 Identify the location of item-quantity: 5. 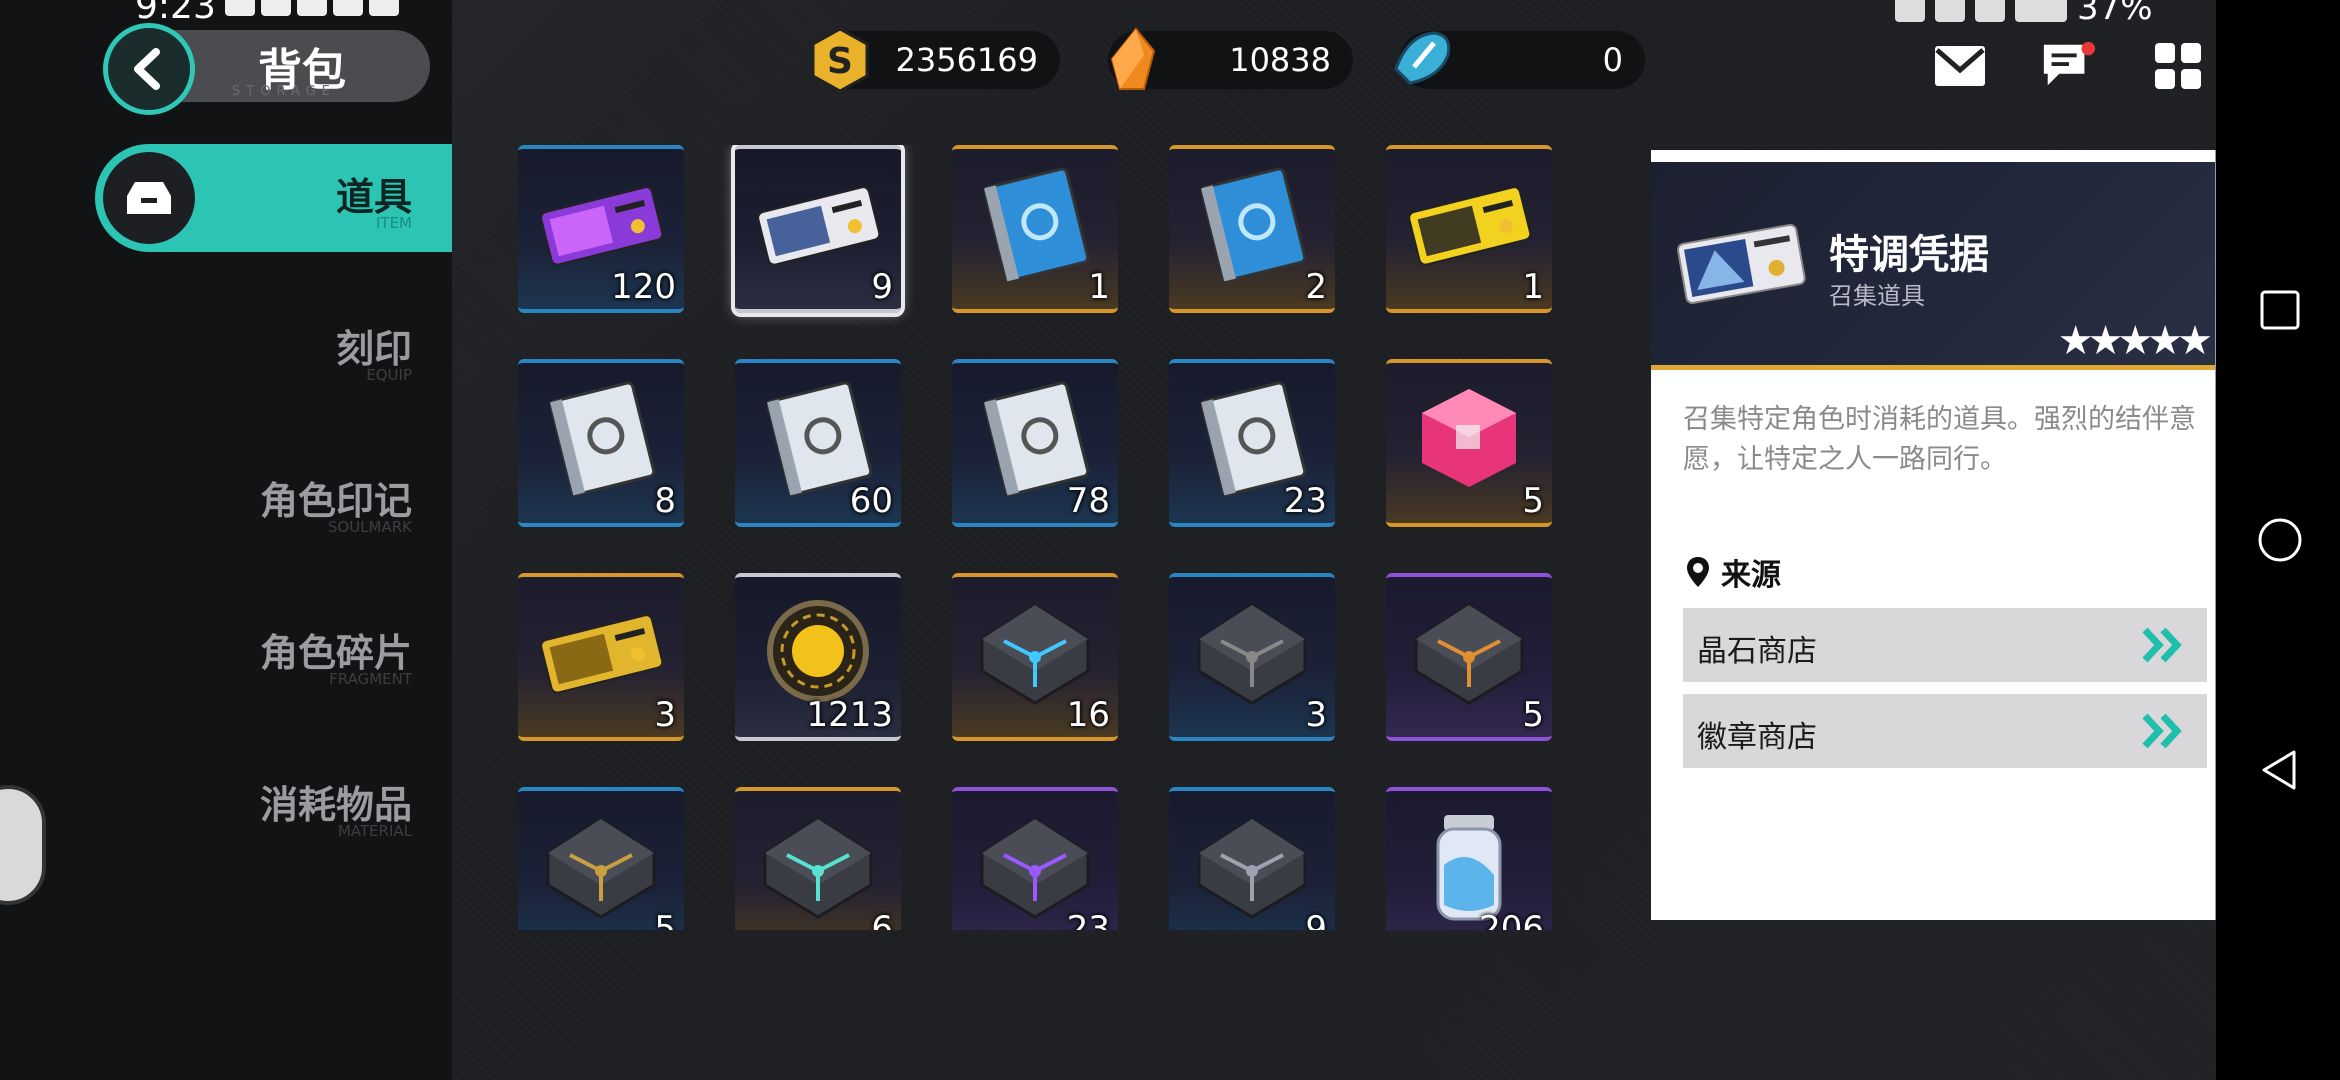
(1533, 501).